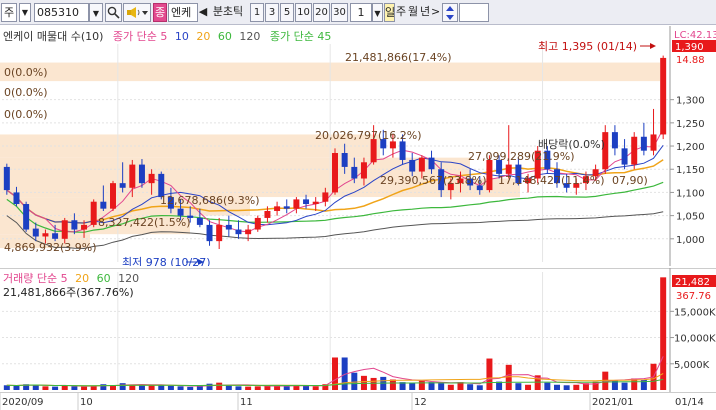 This screenshot has width=716, height=410. I want to click on volume-profile-label: 20,026,797(16.2%), so click(368, 135).